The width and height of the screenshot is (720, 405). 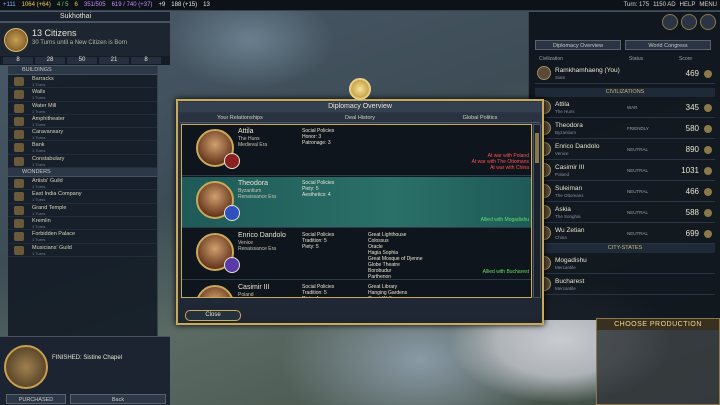 I want to click on city-state-name: Mogadishu, so click(x=571, y=260).